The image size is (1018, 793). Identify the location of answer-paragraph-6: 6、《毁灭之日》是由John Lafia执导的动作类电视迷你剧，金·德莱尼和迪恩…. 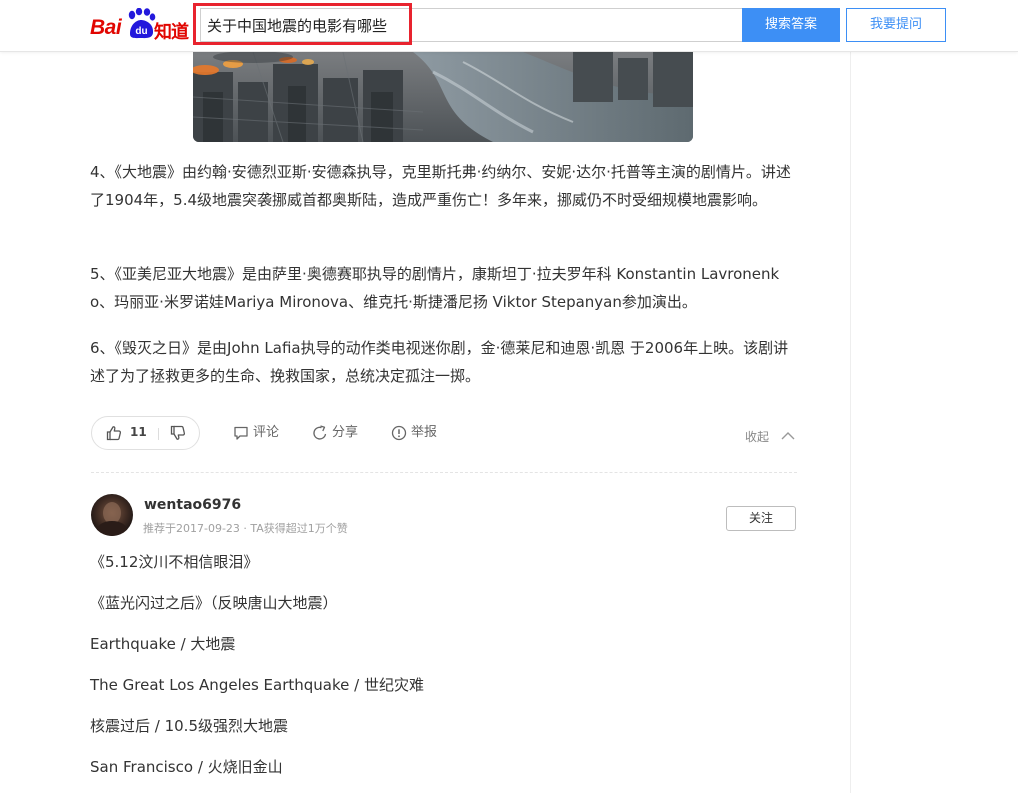
(439, 362).